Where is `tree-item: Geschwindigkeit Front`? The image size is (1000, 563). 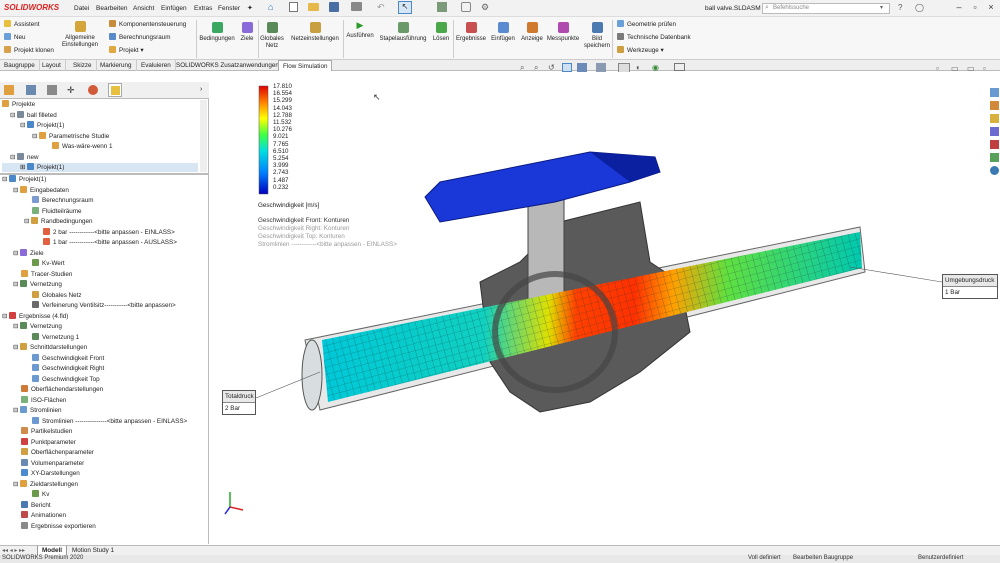 tree-item: Geschwindigkeit Front is located at coordinates (104, 359).